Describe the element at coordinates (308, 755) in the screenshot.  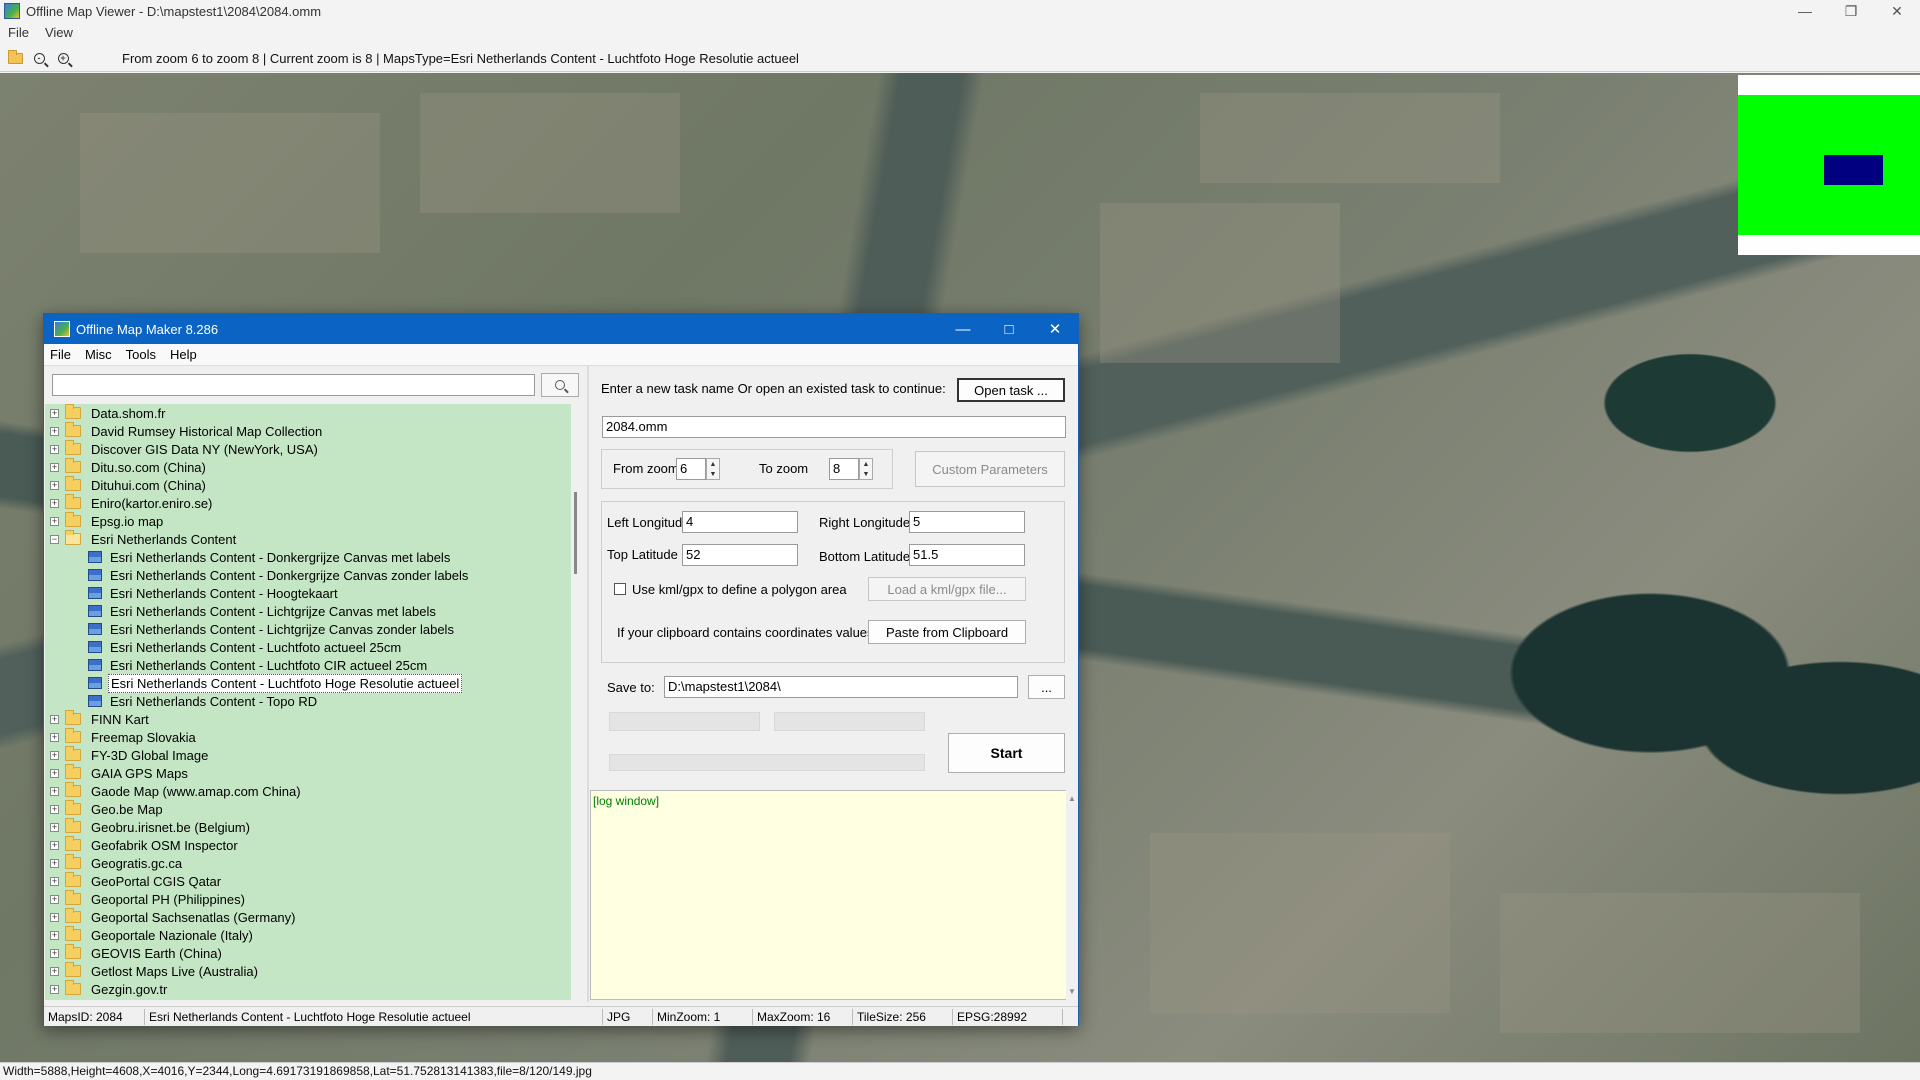
I see `tree-folder-item: + FY-3D Global Image` at that location.